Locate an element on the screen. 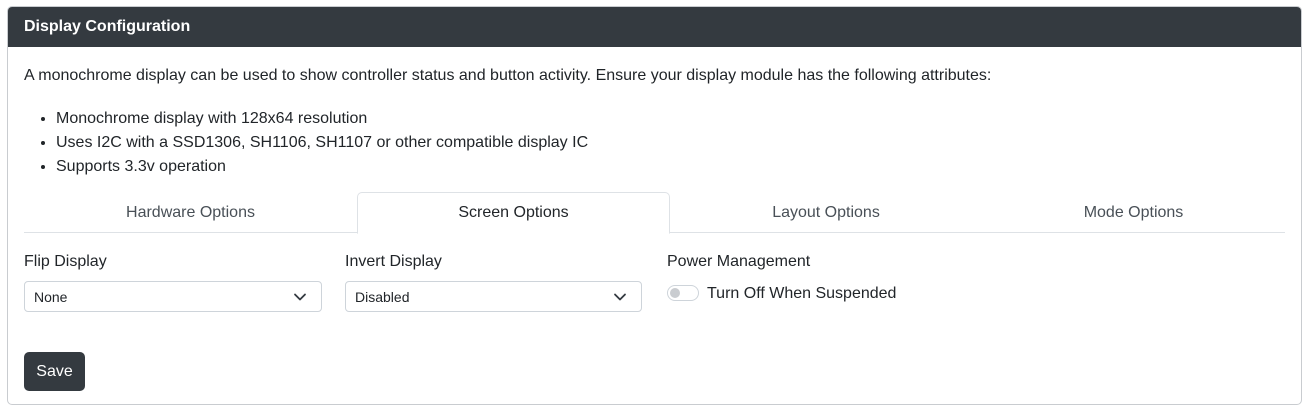 The width and height of the screenshot is (1310, 415). turn-off-when-suspended-label: Turn Off When Suspended is located at coordinates (801, 294).